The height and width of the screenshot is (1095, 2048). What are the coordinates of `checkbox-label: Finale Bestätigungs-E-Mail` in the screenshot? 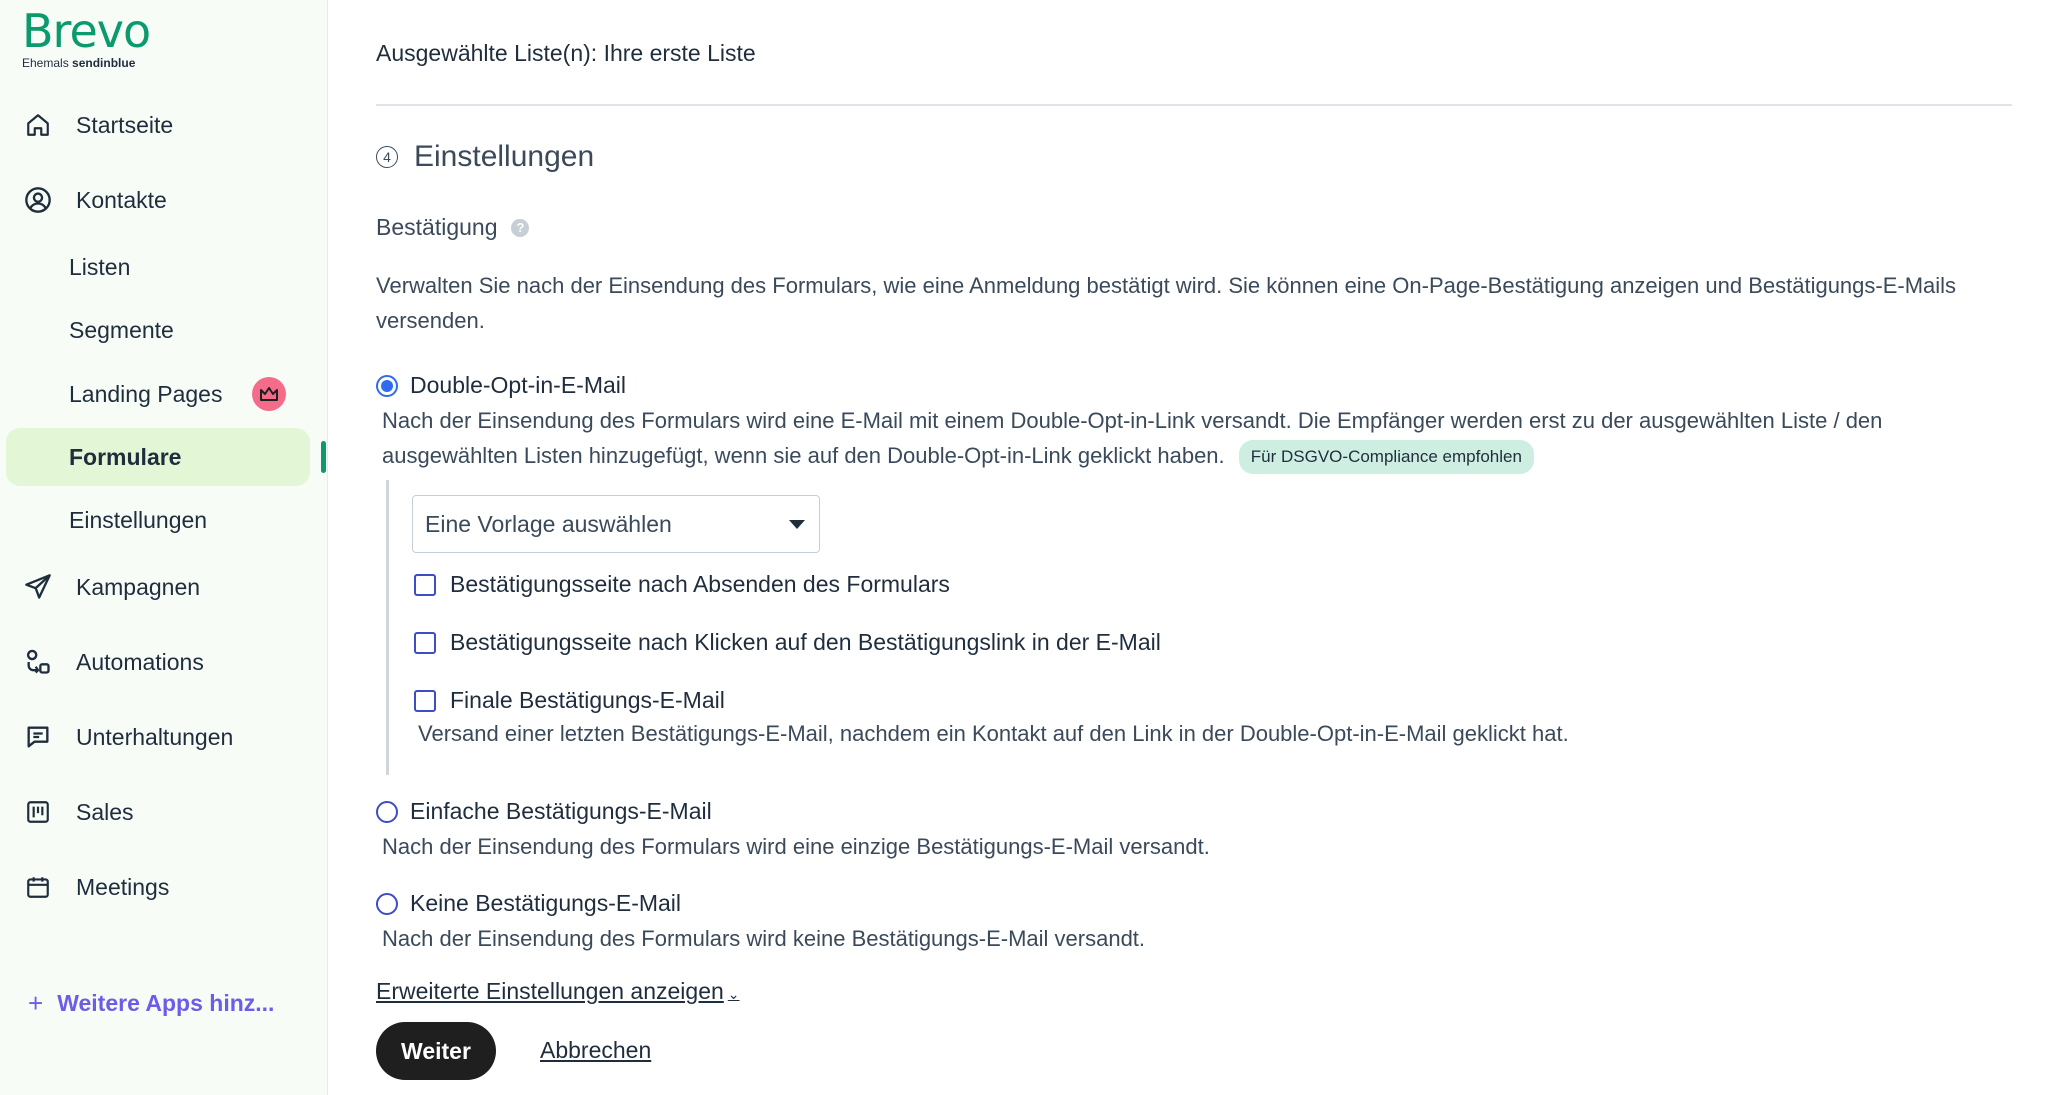 It's located at (587, 700).